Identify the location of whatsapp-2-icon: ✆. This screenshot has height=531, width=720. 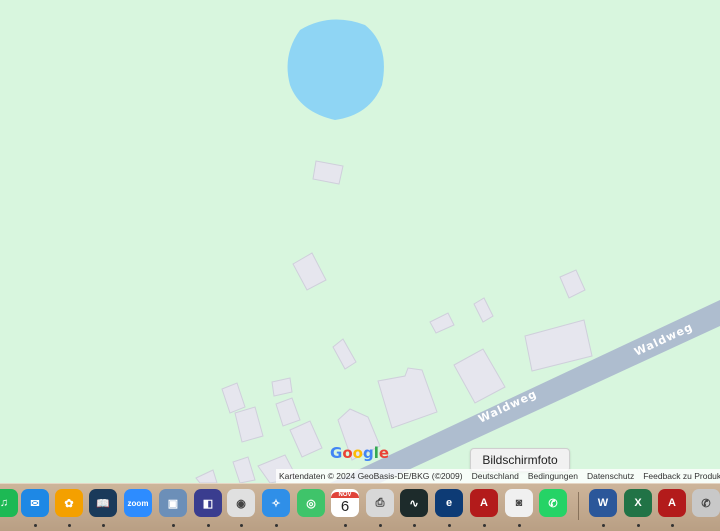
(706, 503).